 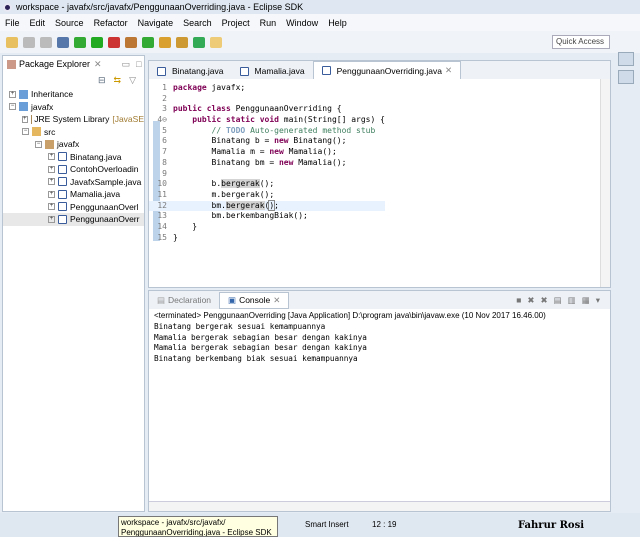 What do you see at coordinates (302, 23) in the screenshot?
I see `menu-window: Window` at bounding box center [302, 23].